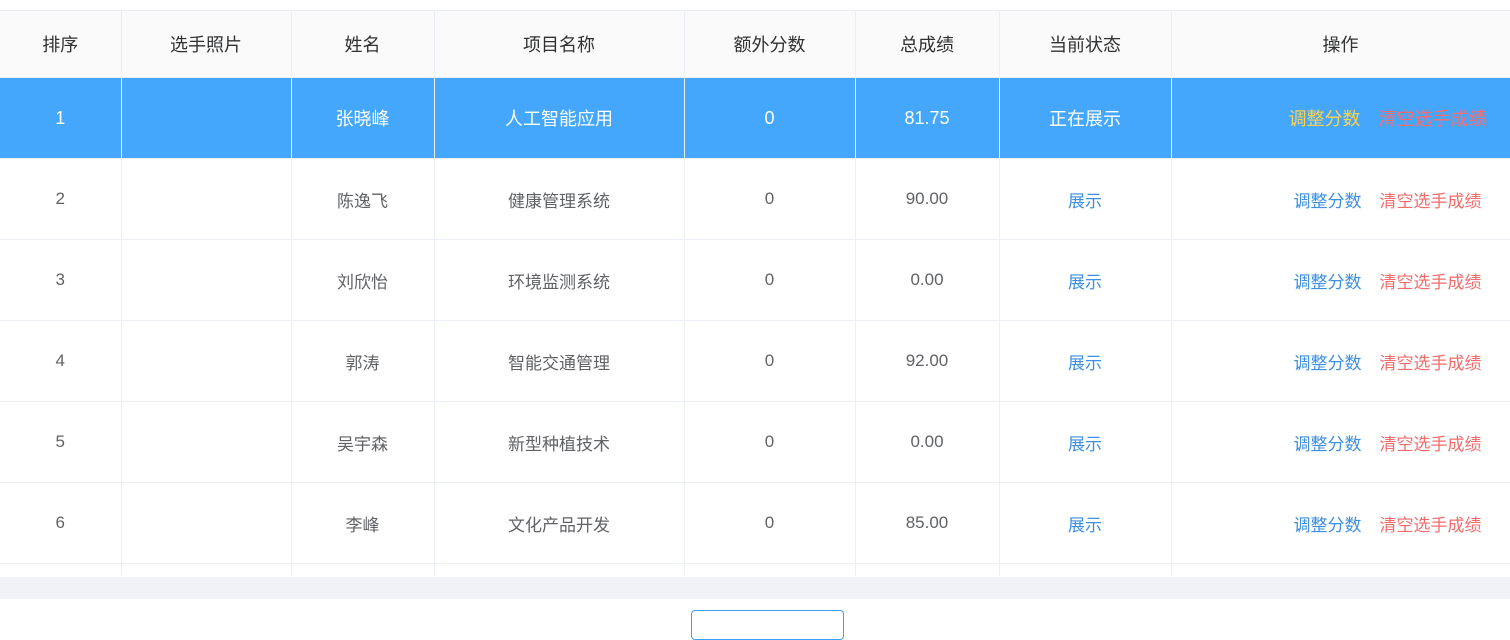 This screenshot has height=640, width=1510. What do you see at coordinates (363, 199) in the screenshot?
I see `name-cell: 陈逸飞` at bounding box center [363, 199].